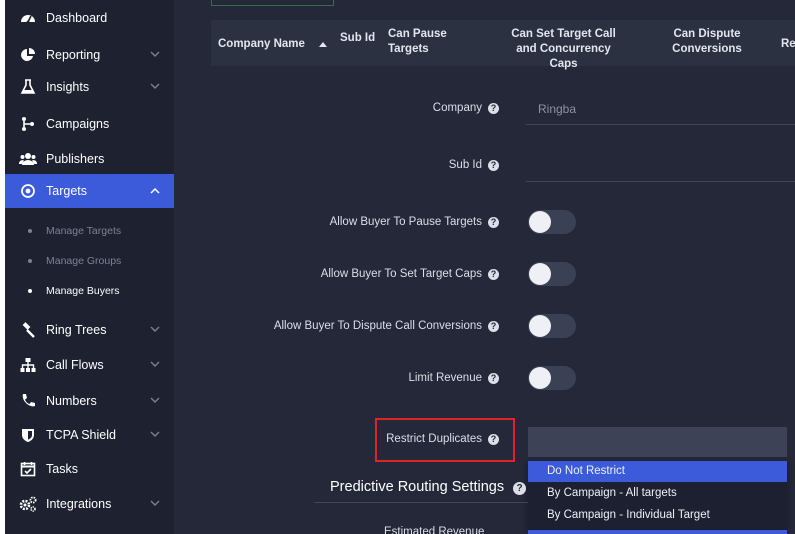  Describe the element at coordinates (552, 326) in the screenshot. I see `allow-dispute-toggle` at that location.